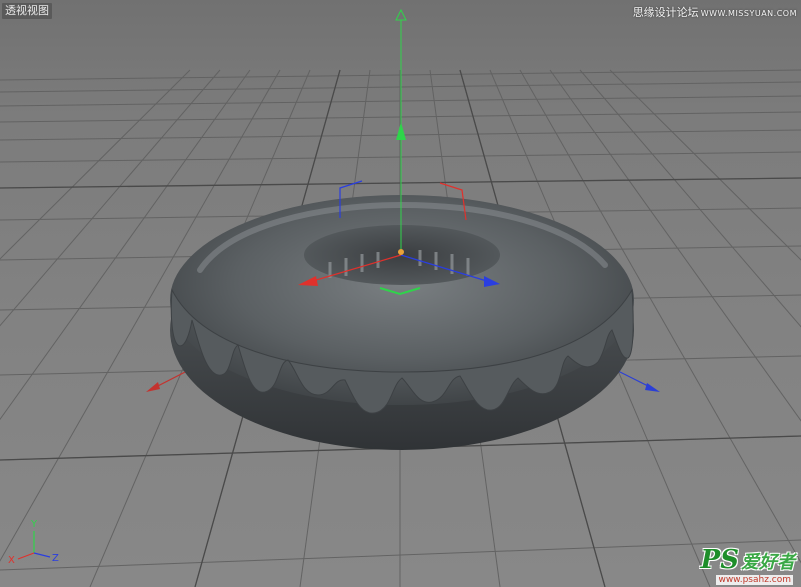 This screenshot has height=587, width=801. Describe the element at coordinates (768, 562) in the screenshot. I see `watermark-logo-cn: 爱好者` at that location.